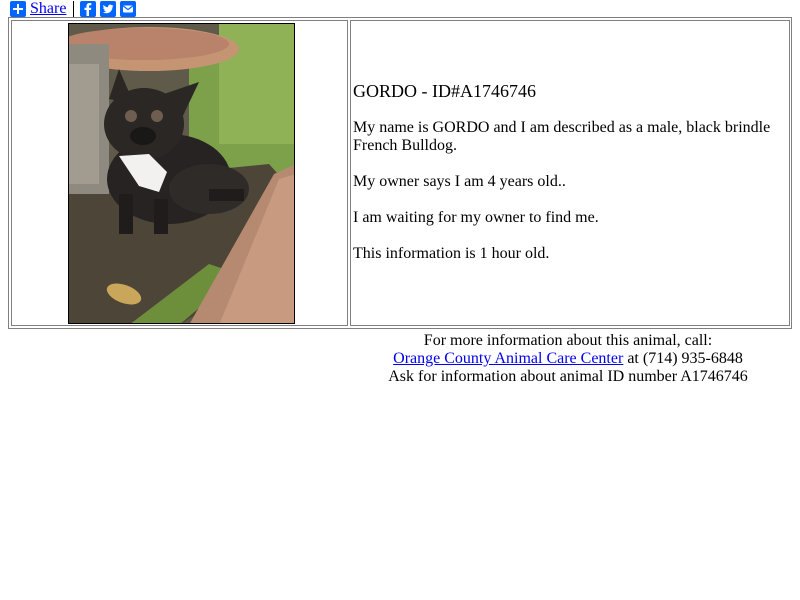 Image resolution: width=800 pixels, height=600 pixels. I want to click on share-divider, so click(74, 9).